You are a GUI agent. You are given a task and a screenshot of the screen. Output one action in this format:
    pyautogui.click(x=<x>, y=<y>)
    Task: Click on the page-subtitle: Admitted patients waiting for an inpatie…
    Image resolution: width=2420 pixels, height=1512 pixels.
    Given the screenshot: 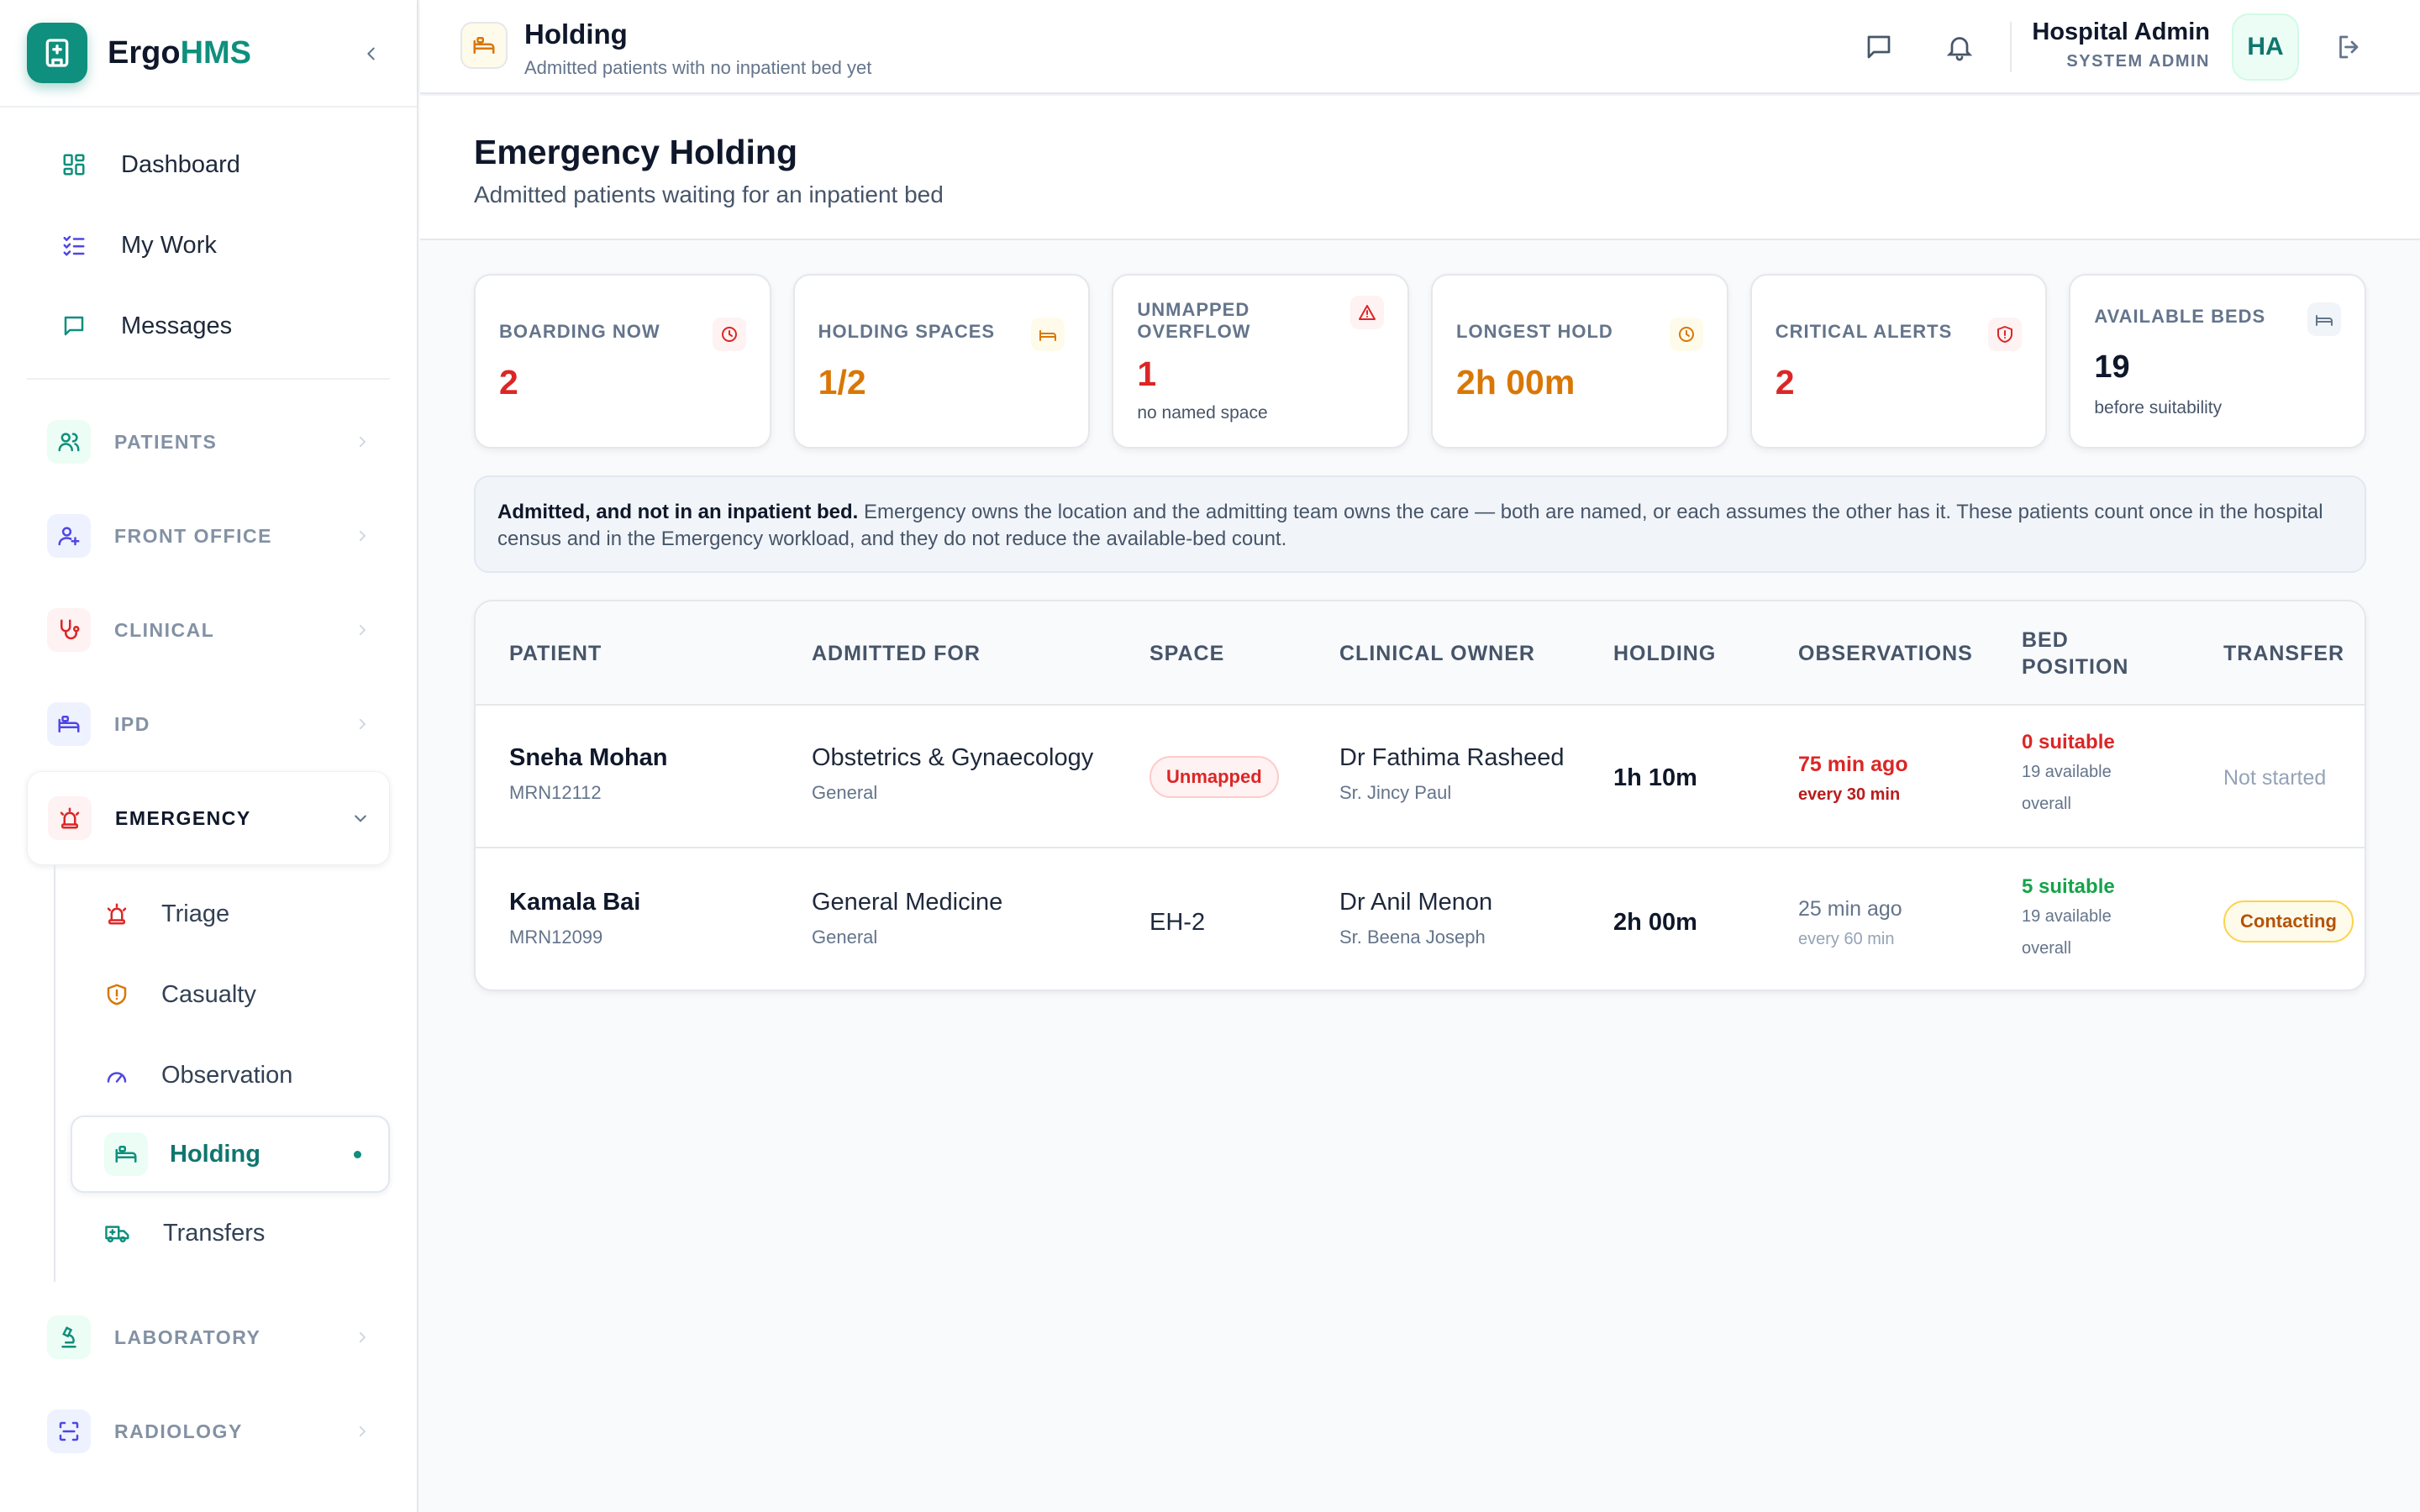 What is the action you would take?
    pyautogui.click(x=709, y=194)
    